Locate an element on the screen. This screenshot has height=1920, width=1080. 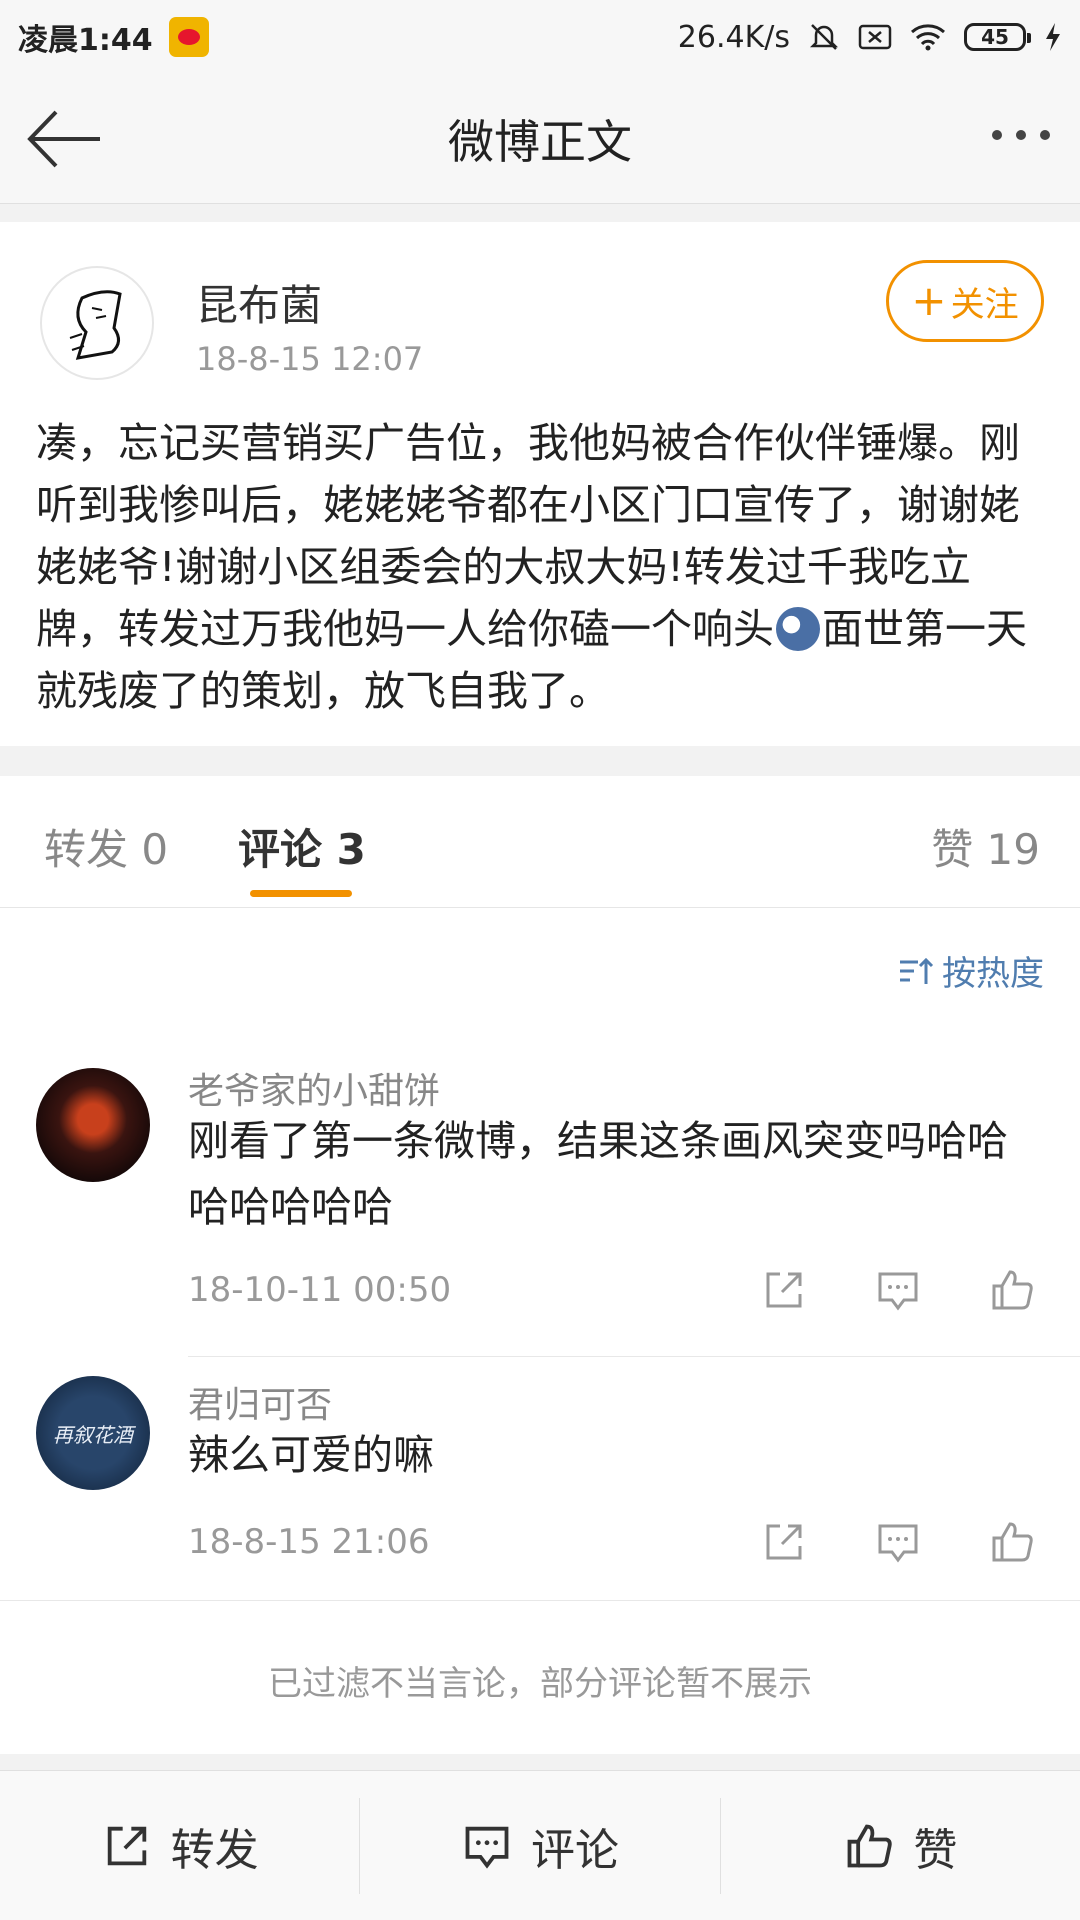
status-indicators: 26.4K/s 45 is located at coordinates (870, 37).